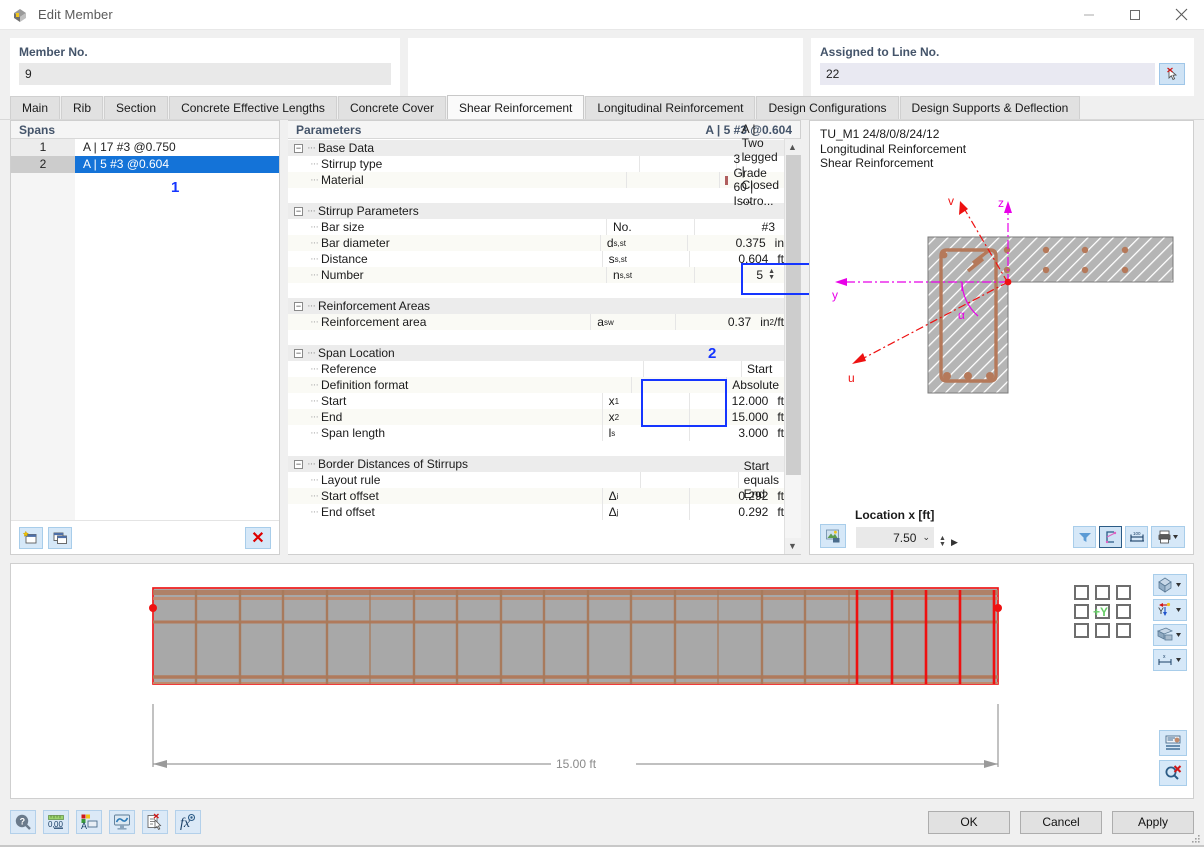 This screenshot has height=847, width=1204. What do you see at coordinates (771, 274) in the screenshot?
I see `number-stepper: ▲ ▼` at bounding box center [771, 274].